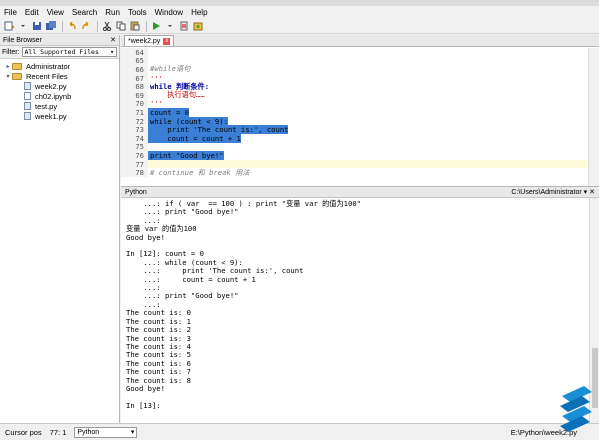 This screenshot has width=599, height=440. I want to click on code-line: 71 count = 0, so click(354, 112).